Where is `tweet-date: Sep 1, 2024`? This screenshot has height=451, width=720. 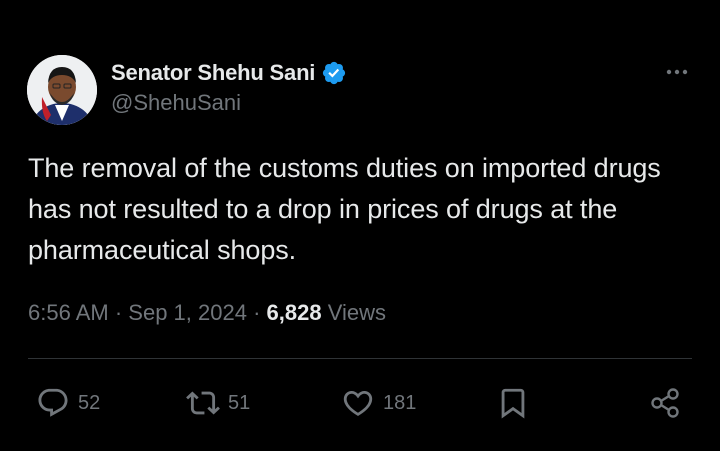
tweet-date: Sep 1, 2024 is located at coordinates (187, 312).